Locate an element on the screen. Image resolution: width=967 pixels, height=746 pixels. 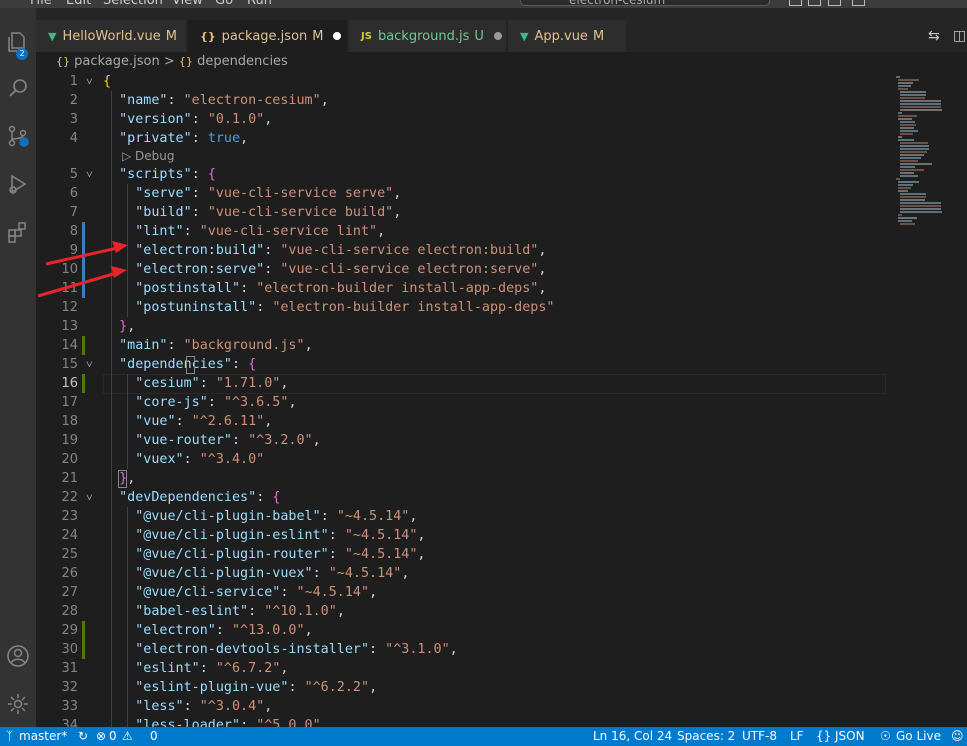
code-line: 29 "electron": "^13.0.0", is located at coordinates (461, 630).